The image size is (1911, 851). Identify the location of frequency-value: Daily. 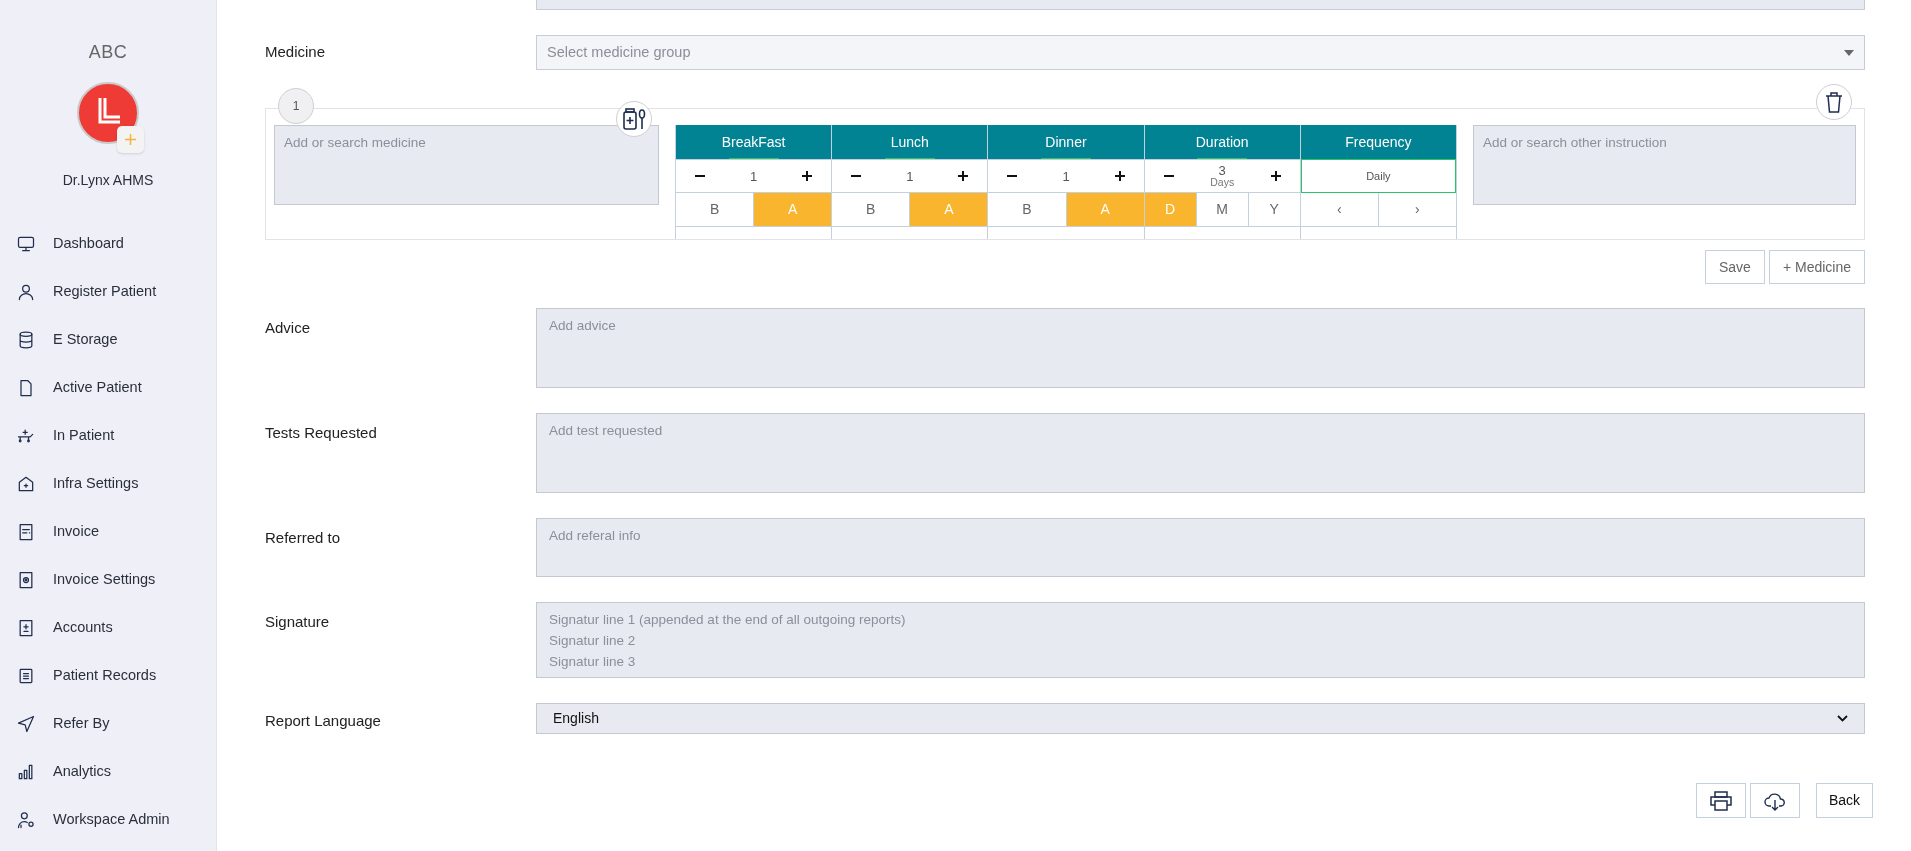
(1378, 176).